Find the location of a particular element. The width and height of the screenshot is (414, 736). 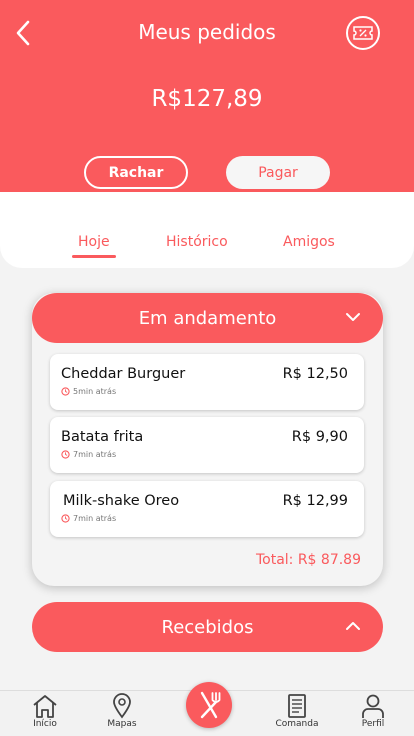

nav-comanda-label: Comanda is located at coordinates (297, 724).